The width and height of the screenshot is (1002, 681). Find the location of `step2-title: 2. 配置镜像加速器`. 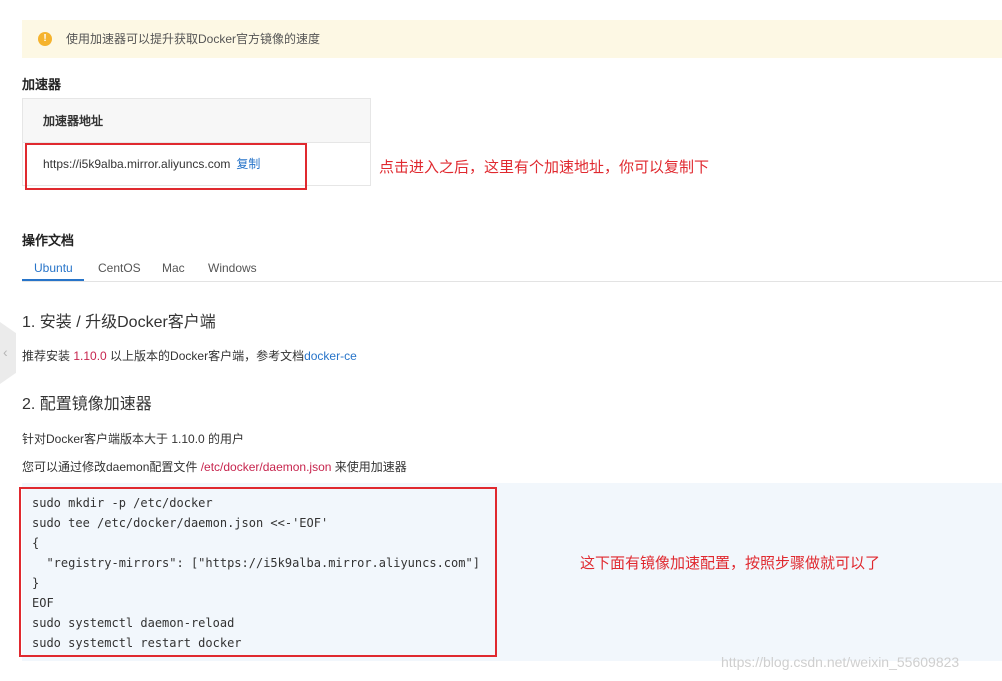

step2-title: 2. 配置镜像加速器 is located at coordinates (87, 404).